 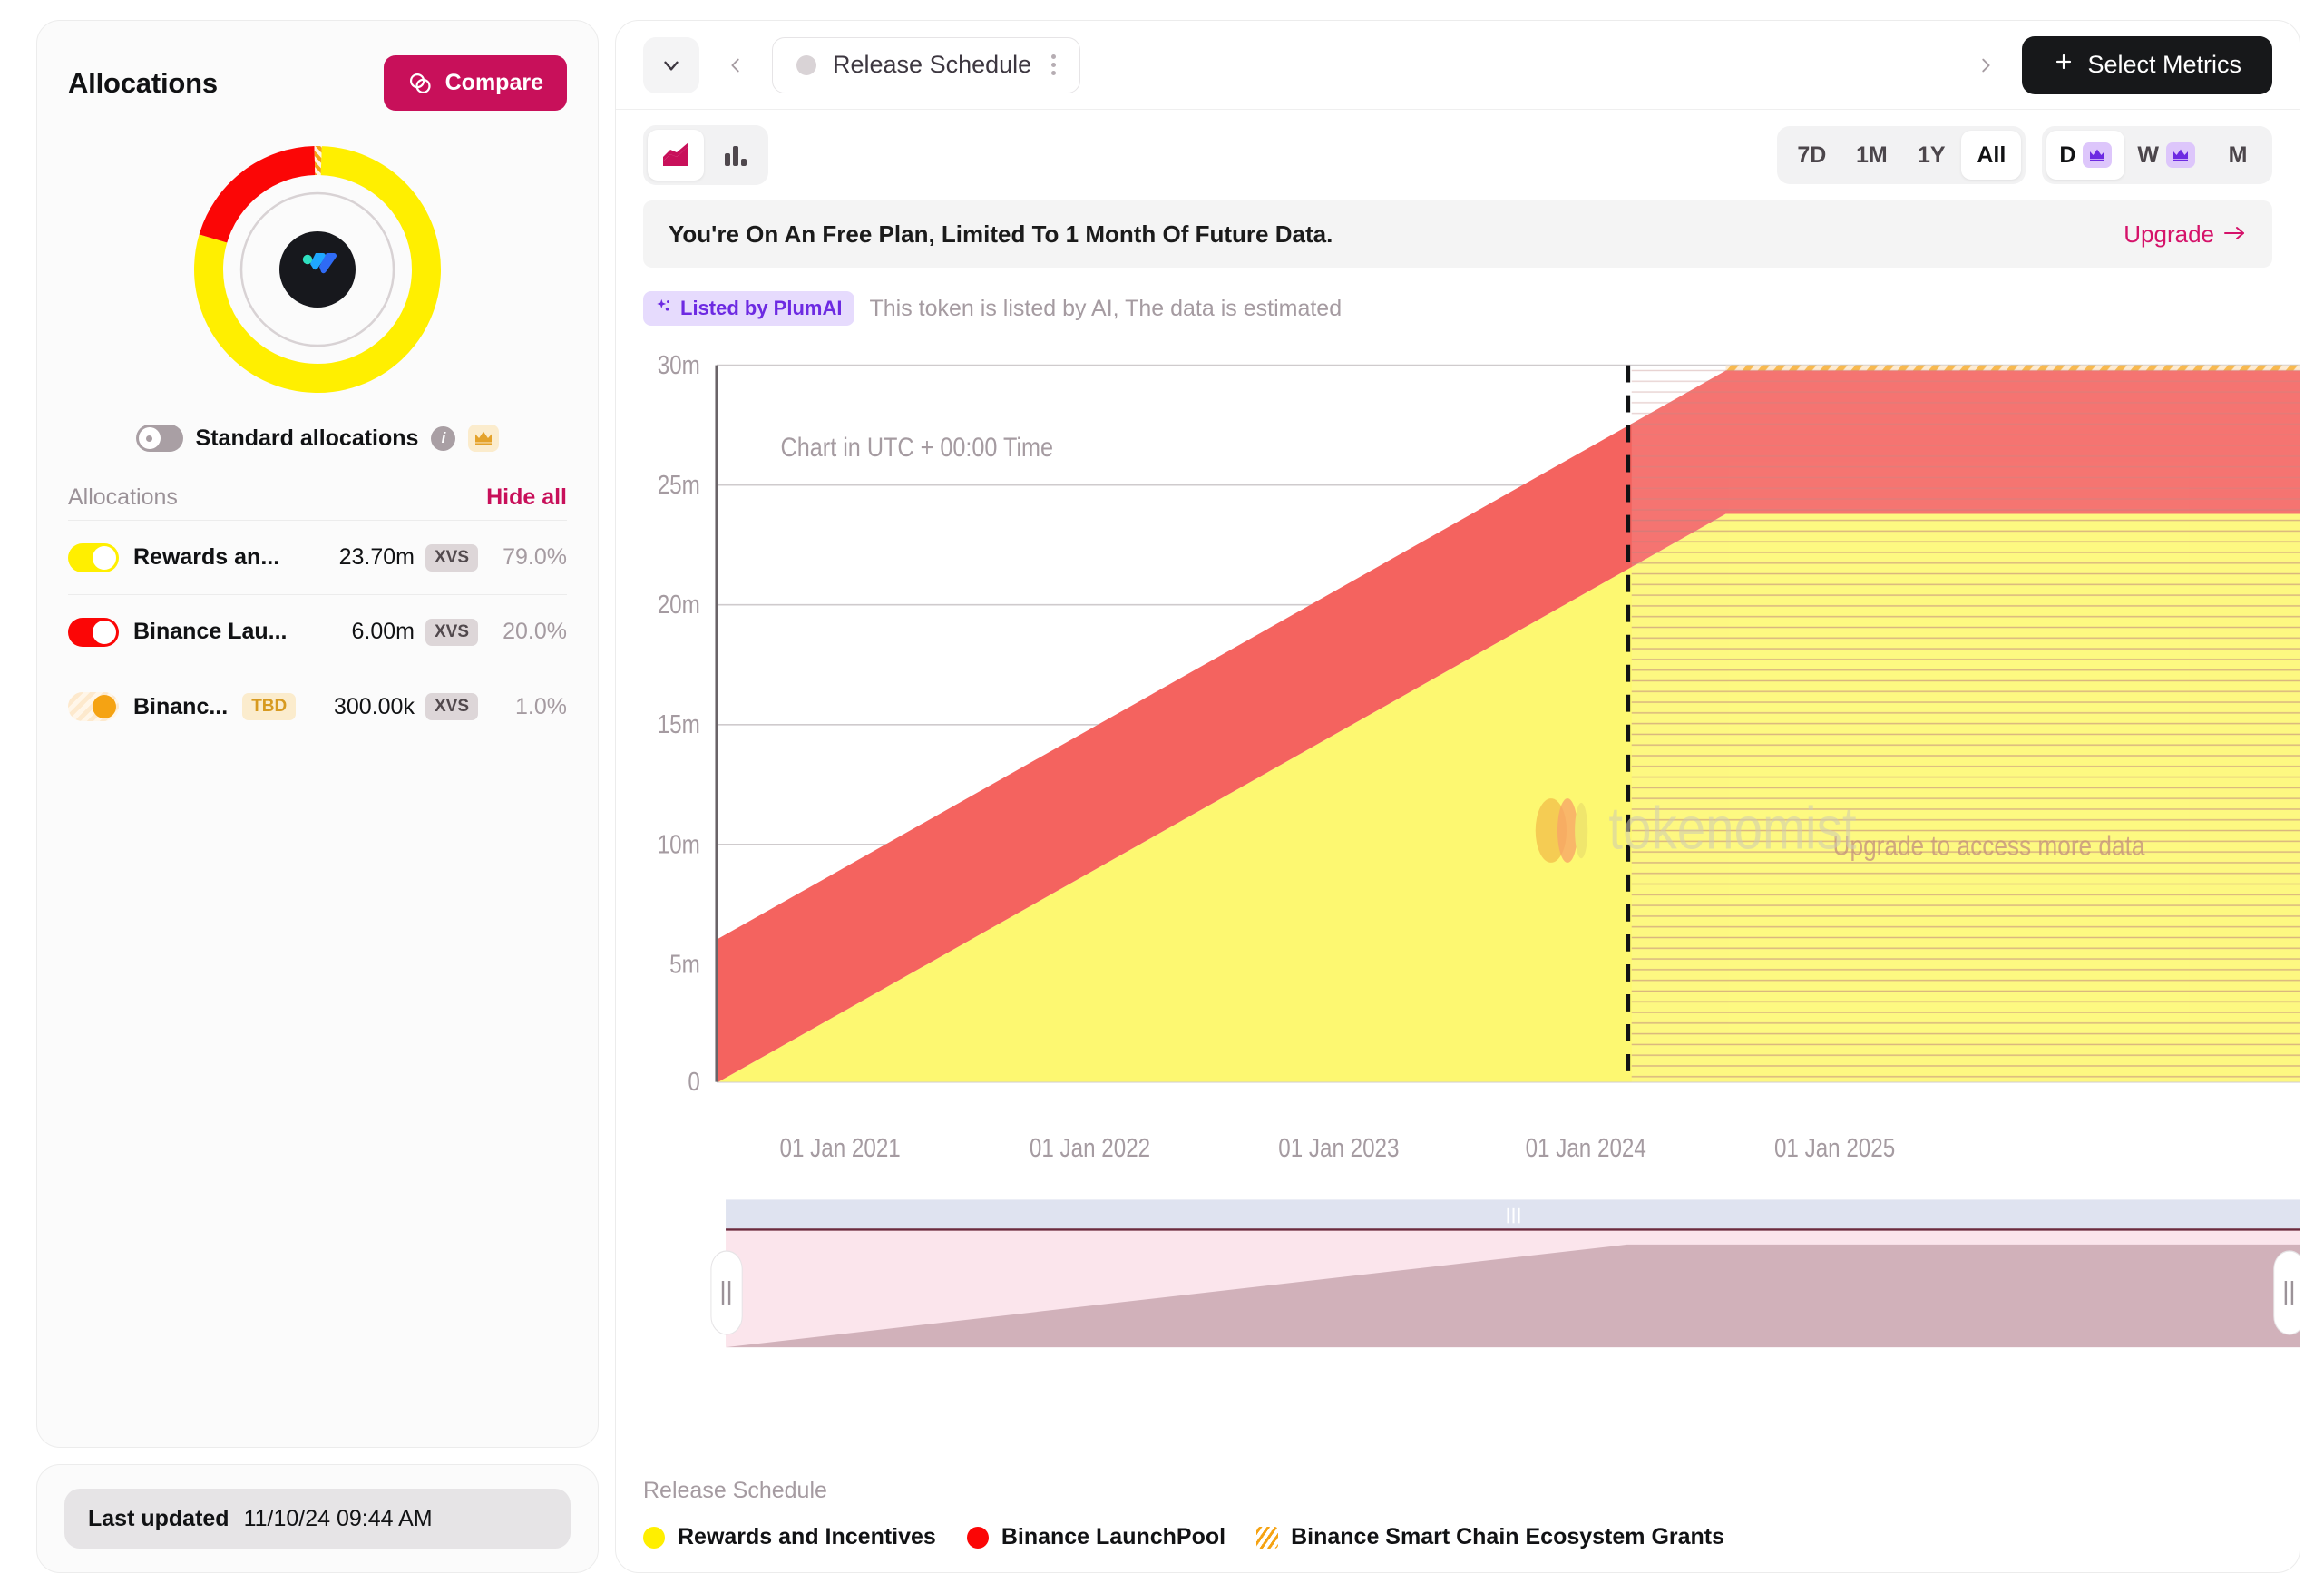 I want to click on upgrade-button: Upgrade, so click(x=2185, y=234).